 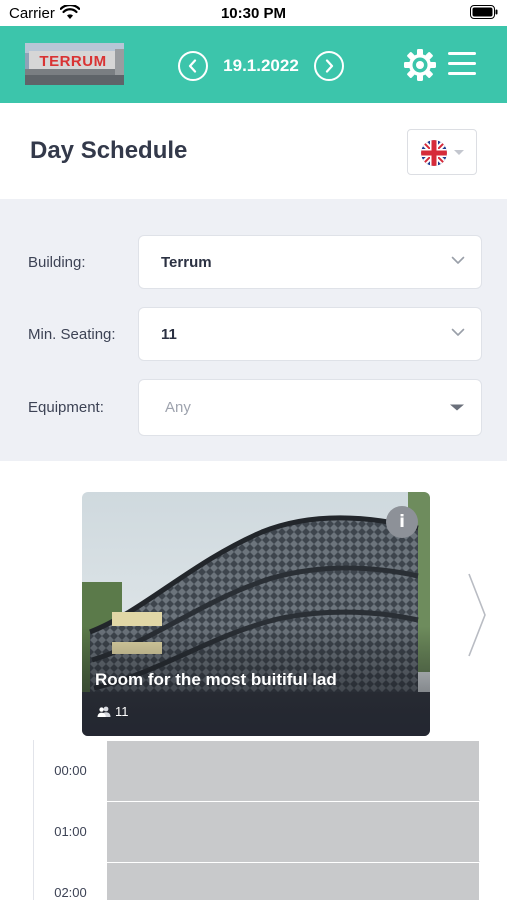 I want to click on status-bar: Carrier 10:30 PM, so click(x=253, y=13).